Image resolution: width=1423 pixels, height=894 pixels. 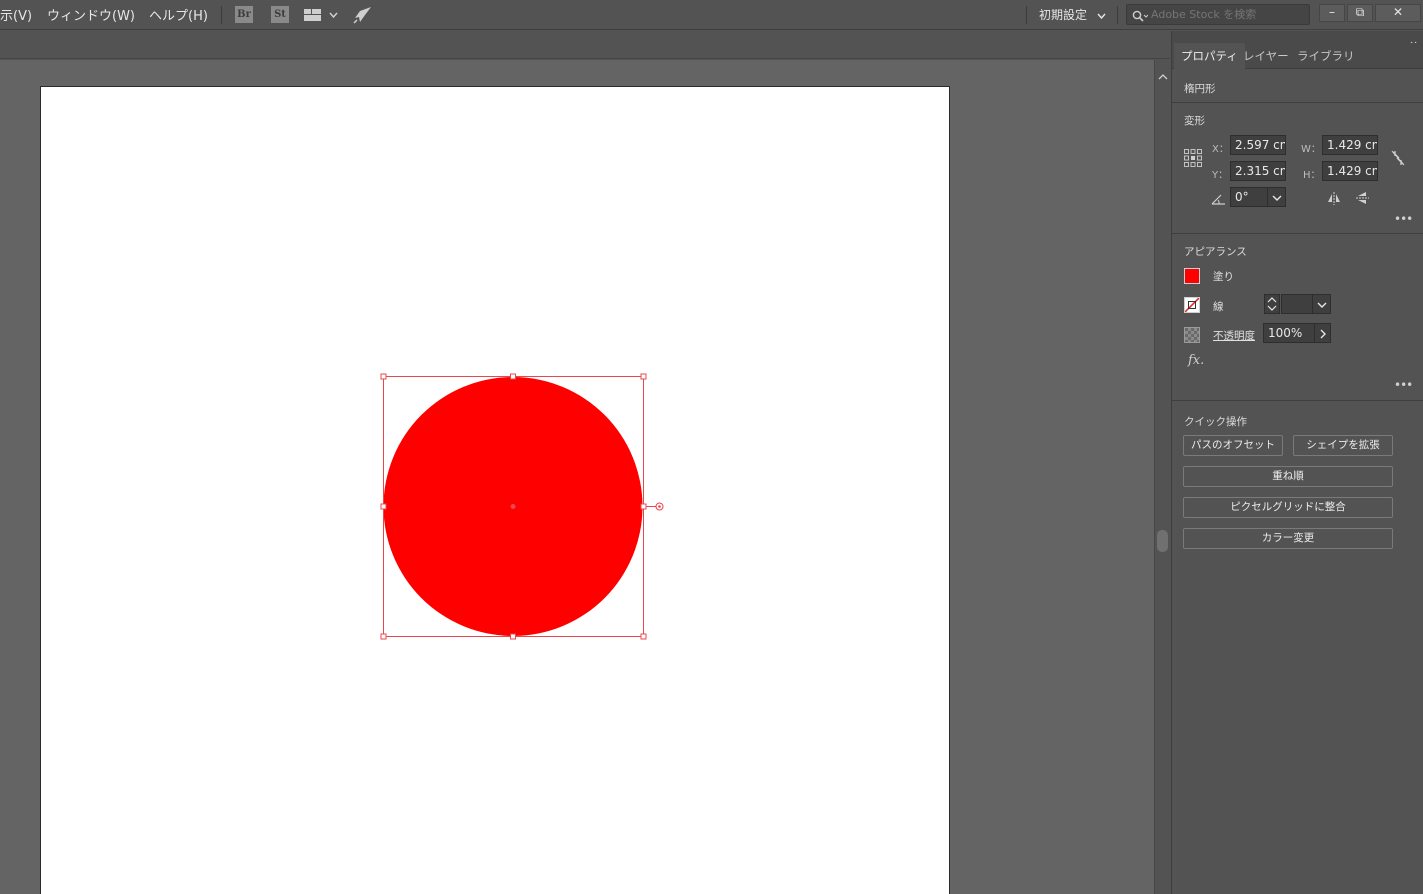 What do you see at coordinates (1192, 335) in the screenshot?
I see `opacity-icon` at bounding box center [1192, 335].